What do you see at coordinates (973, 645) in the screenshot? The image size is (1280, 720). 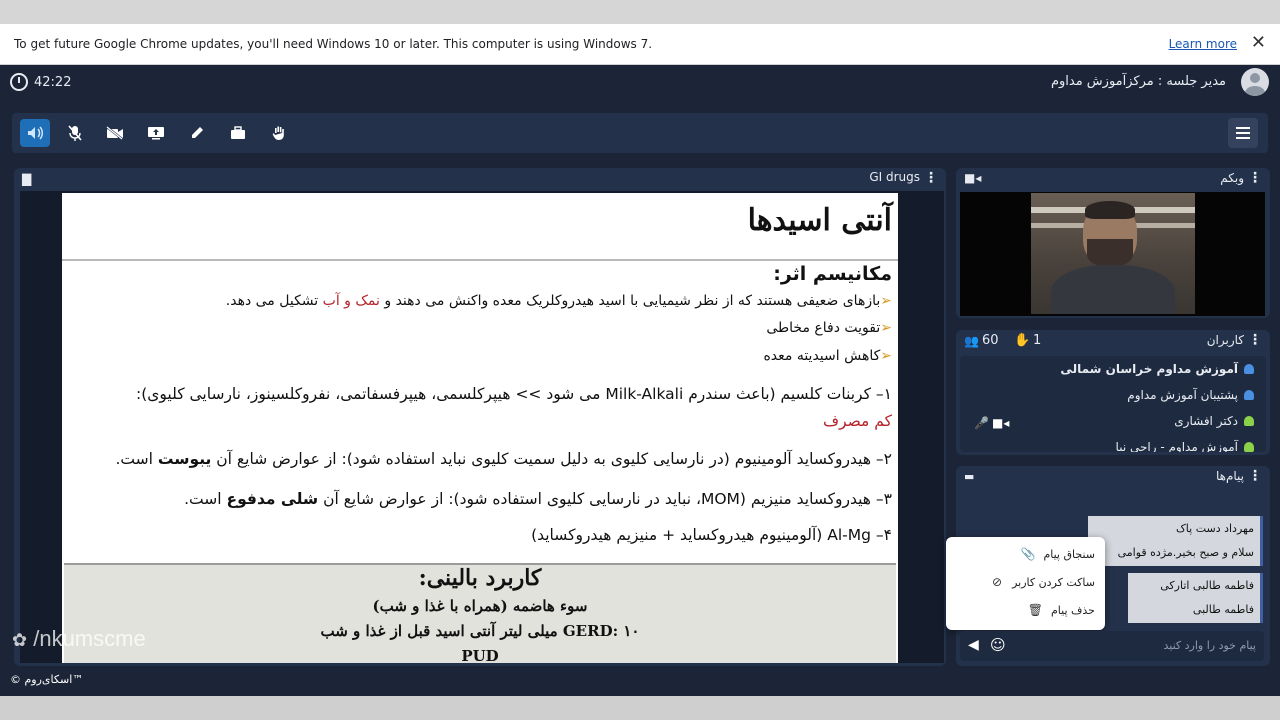 I see `send-icon: ◀` at bounding box center [973, 645].